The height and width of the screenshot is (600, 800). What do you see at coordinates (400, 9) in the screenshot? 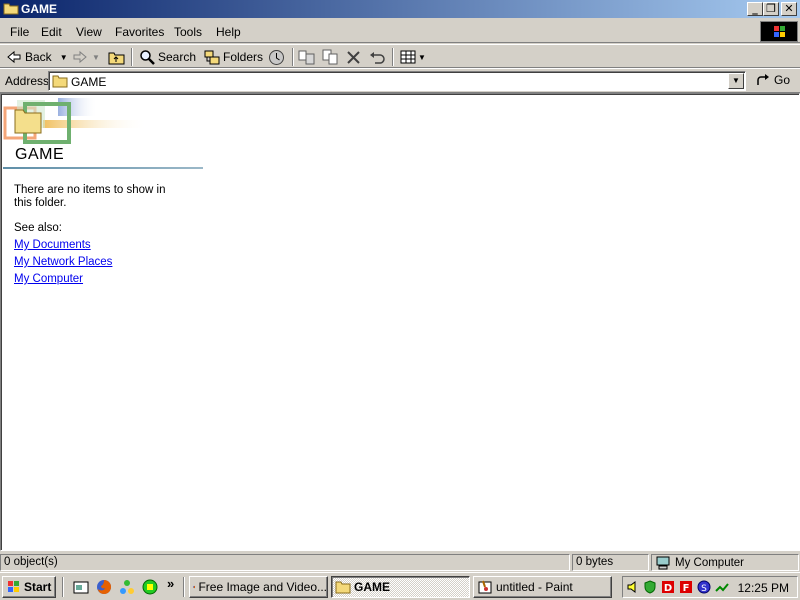
I see `title-bar: GAME _ ❐ ✕` at bounding box center [400, 9].